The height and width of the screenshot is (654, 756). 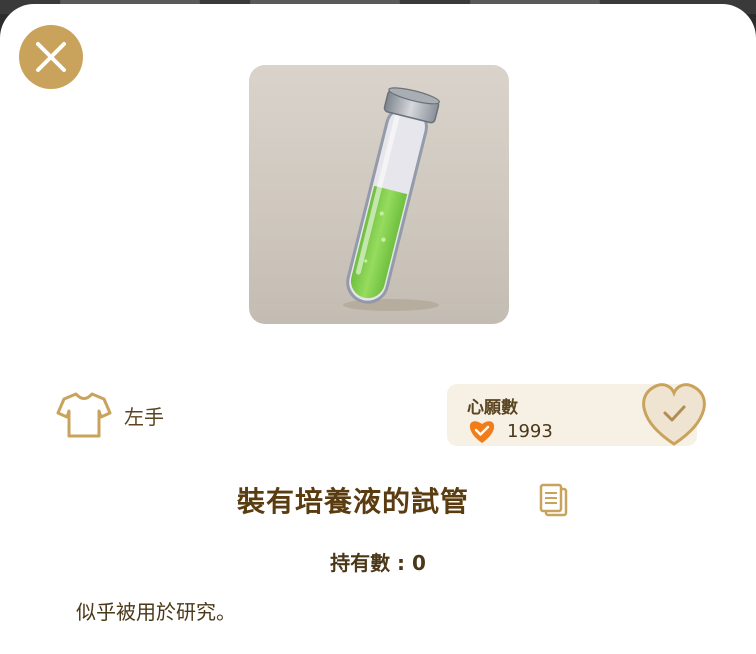 What do you see at coordinates (352, 501) in the screenshot?
I see `item-name: 裝有培養液的試管` at bounding box center [352, 501].